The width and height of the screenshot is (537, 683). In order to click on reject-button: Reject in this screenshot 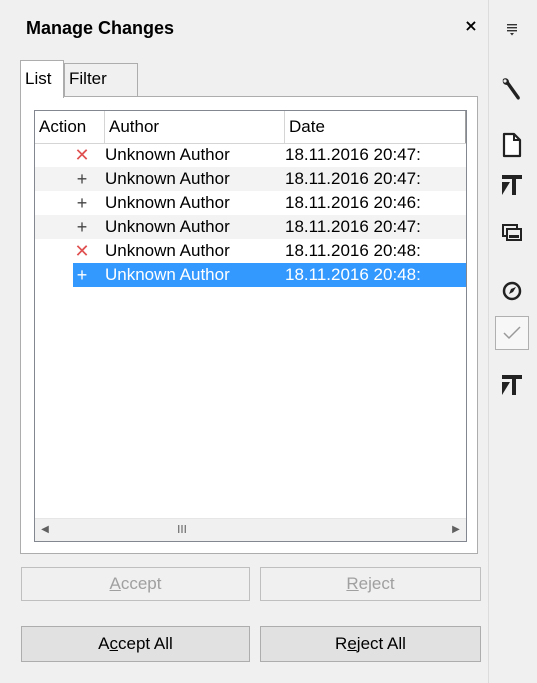, I will do `click(370, 584)`.